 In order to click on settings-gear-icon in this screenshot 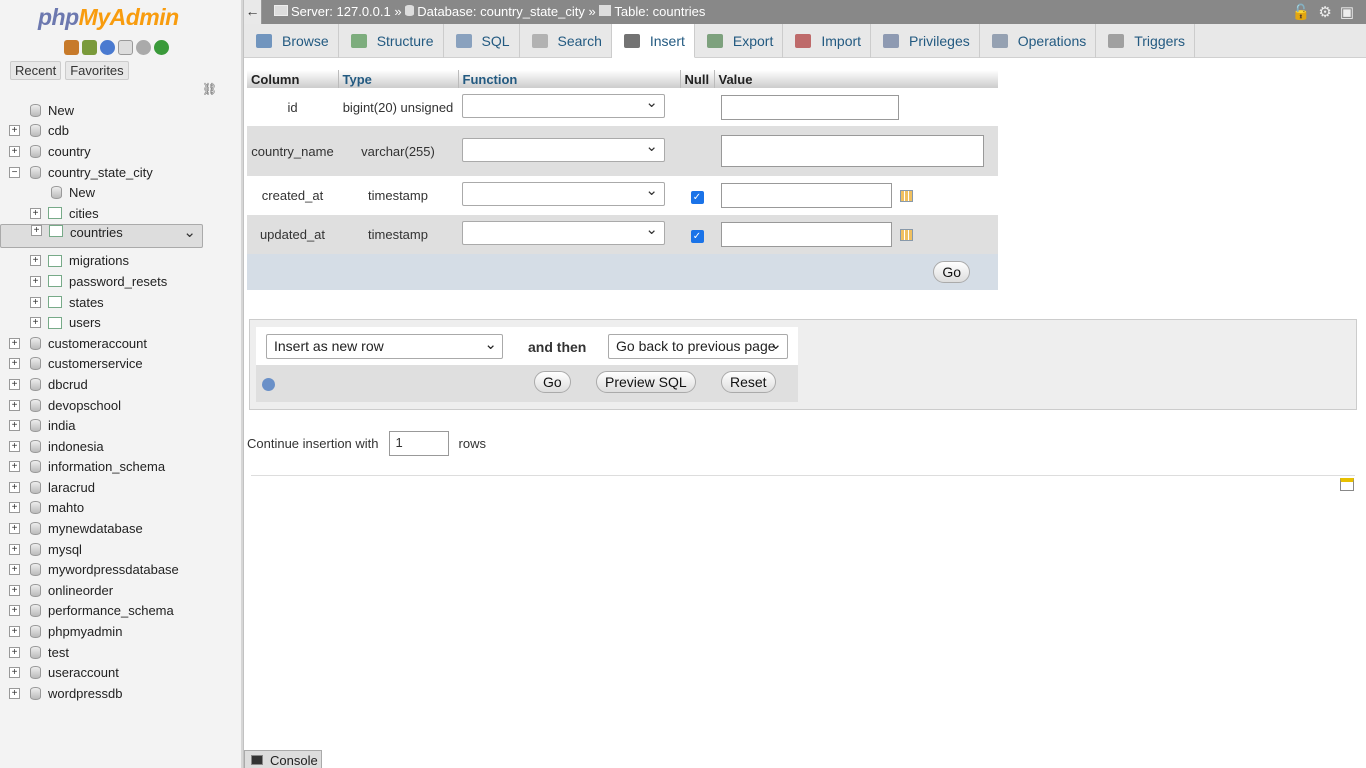, I will do `click(143, 47)`.